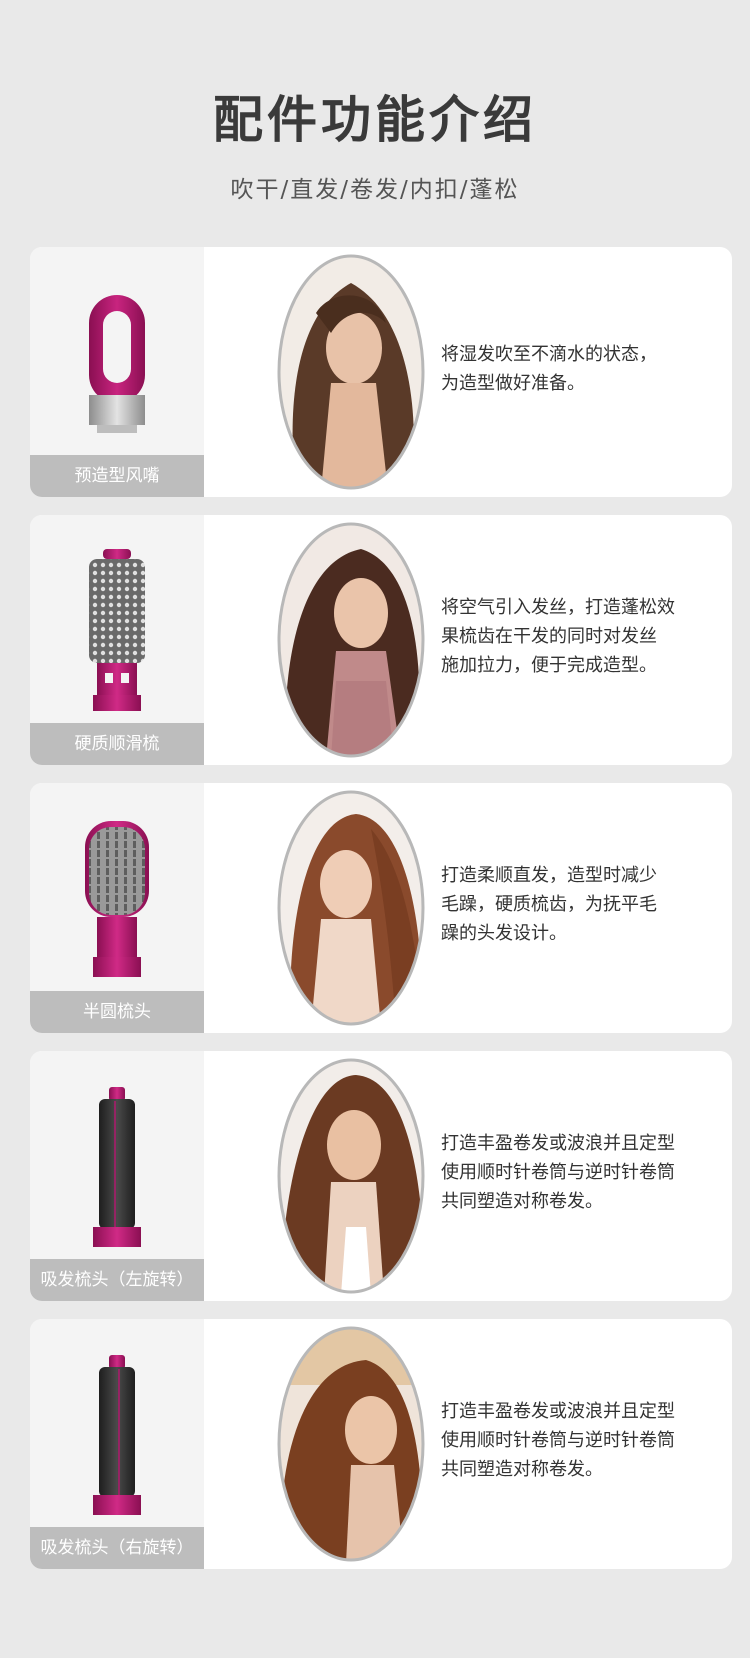 This screenshot has width=750, height=1658. Describe the element at coordinates (375, 120) in the screenshot. I see `page-title: 配件功能介绍` at that location.